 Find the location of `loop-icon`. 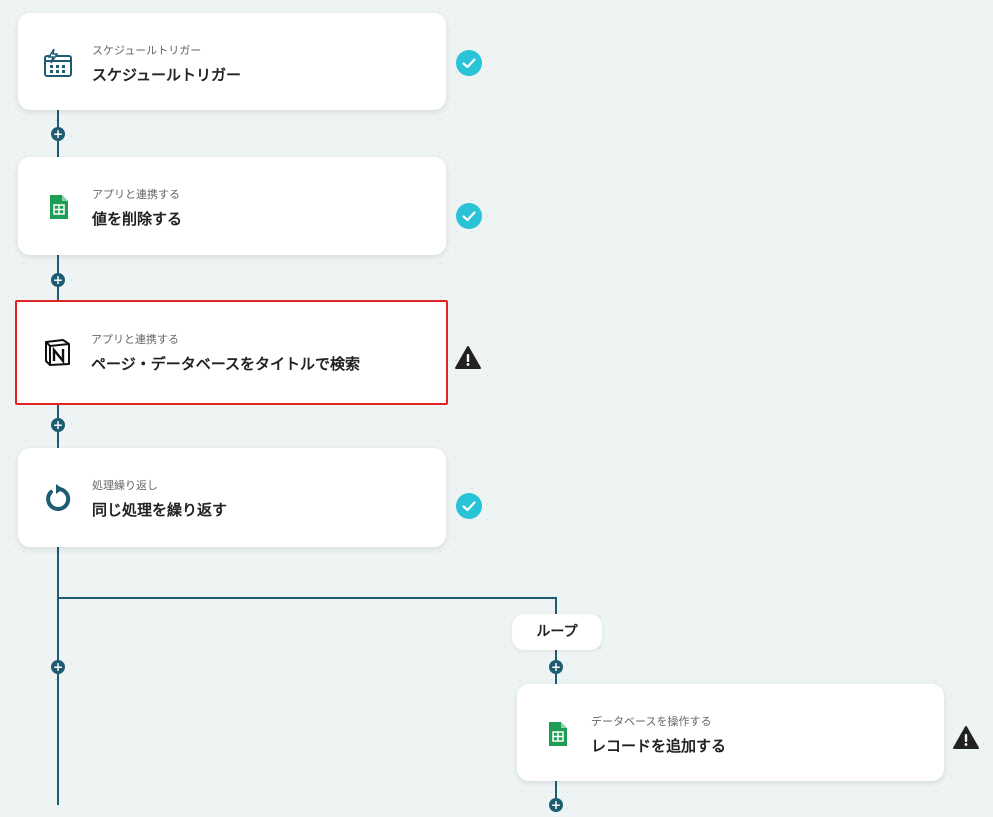

loop-icon is located at coordinates (58, 498).